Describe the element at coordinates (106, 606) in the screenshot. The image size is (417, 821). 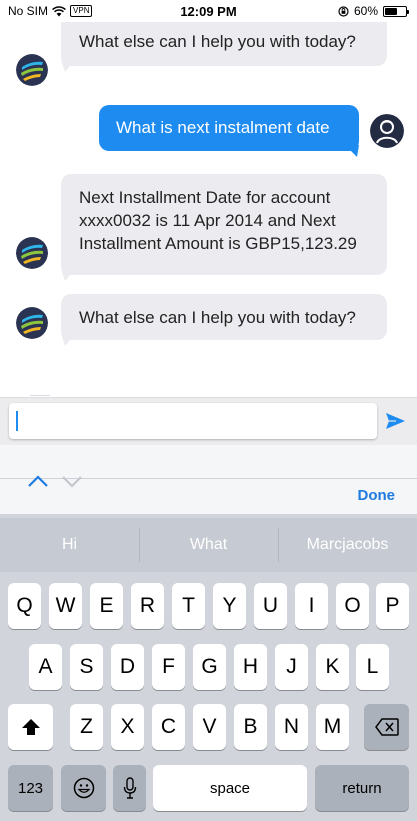
I see `key-e: E` at that location.